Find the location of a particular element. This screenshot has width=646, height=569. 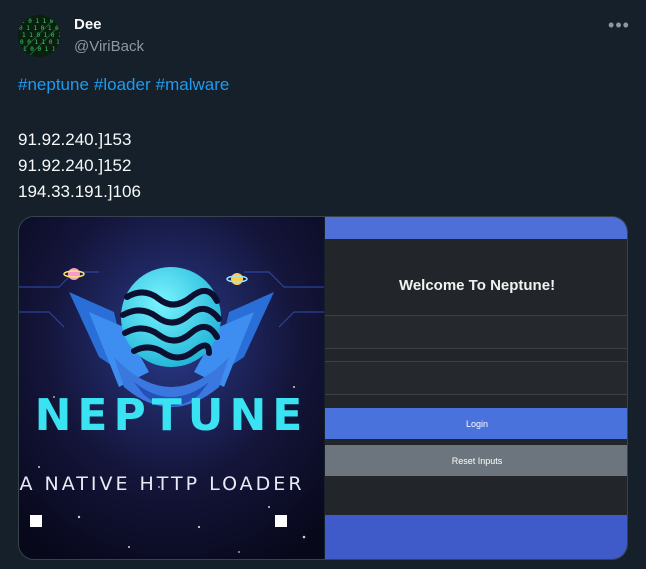

more-horizontal-icon: ••• is located at coordinates (619, 24).